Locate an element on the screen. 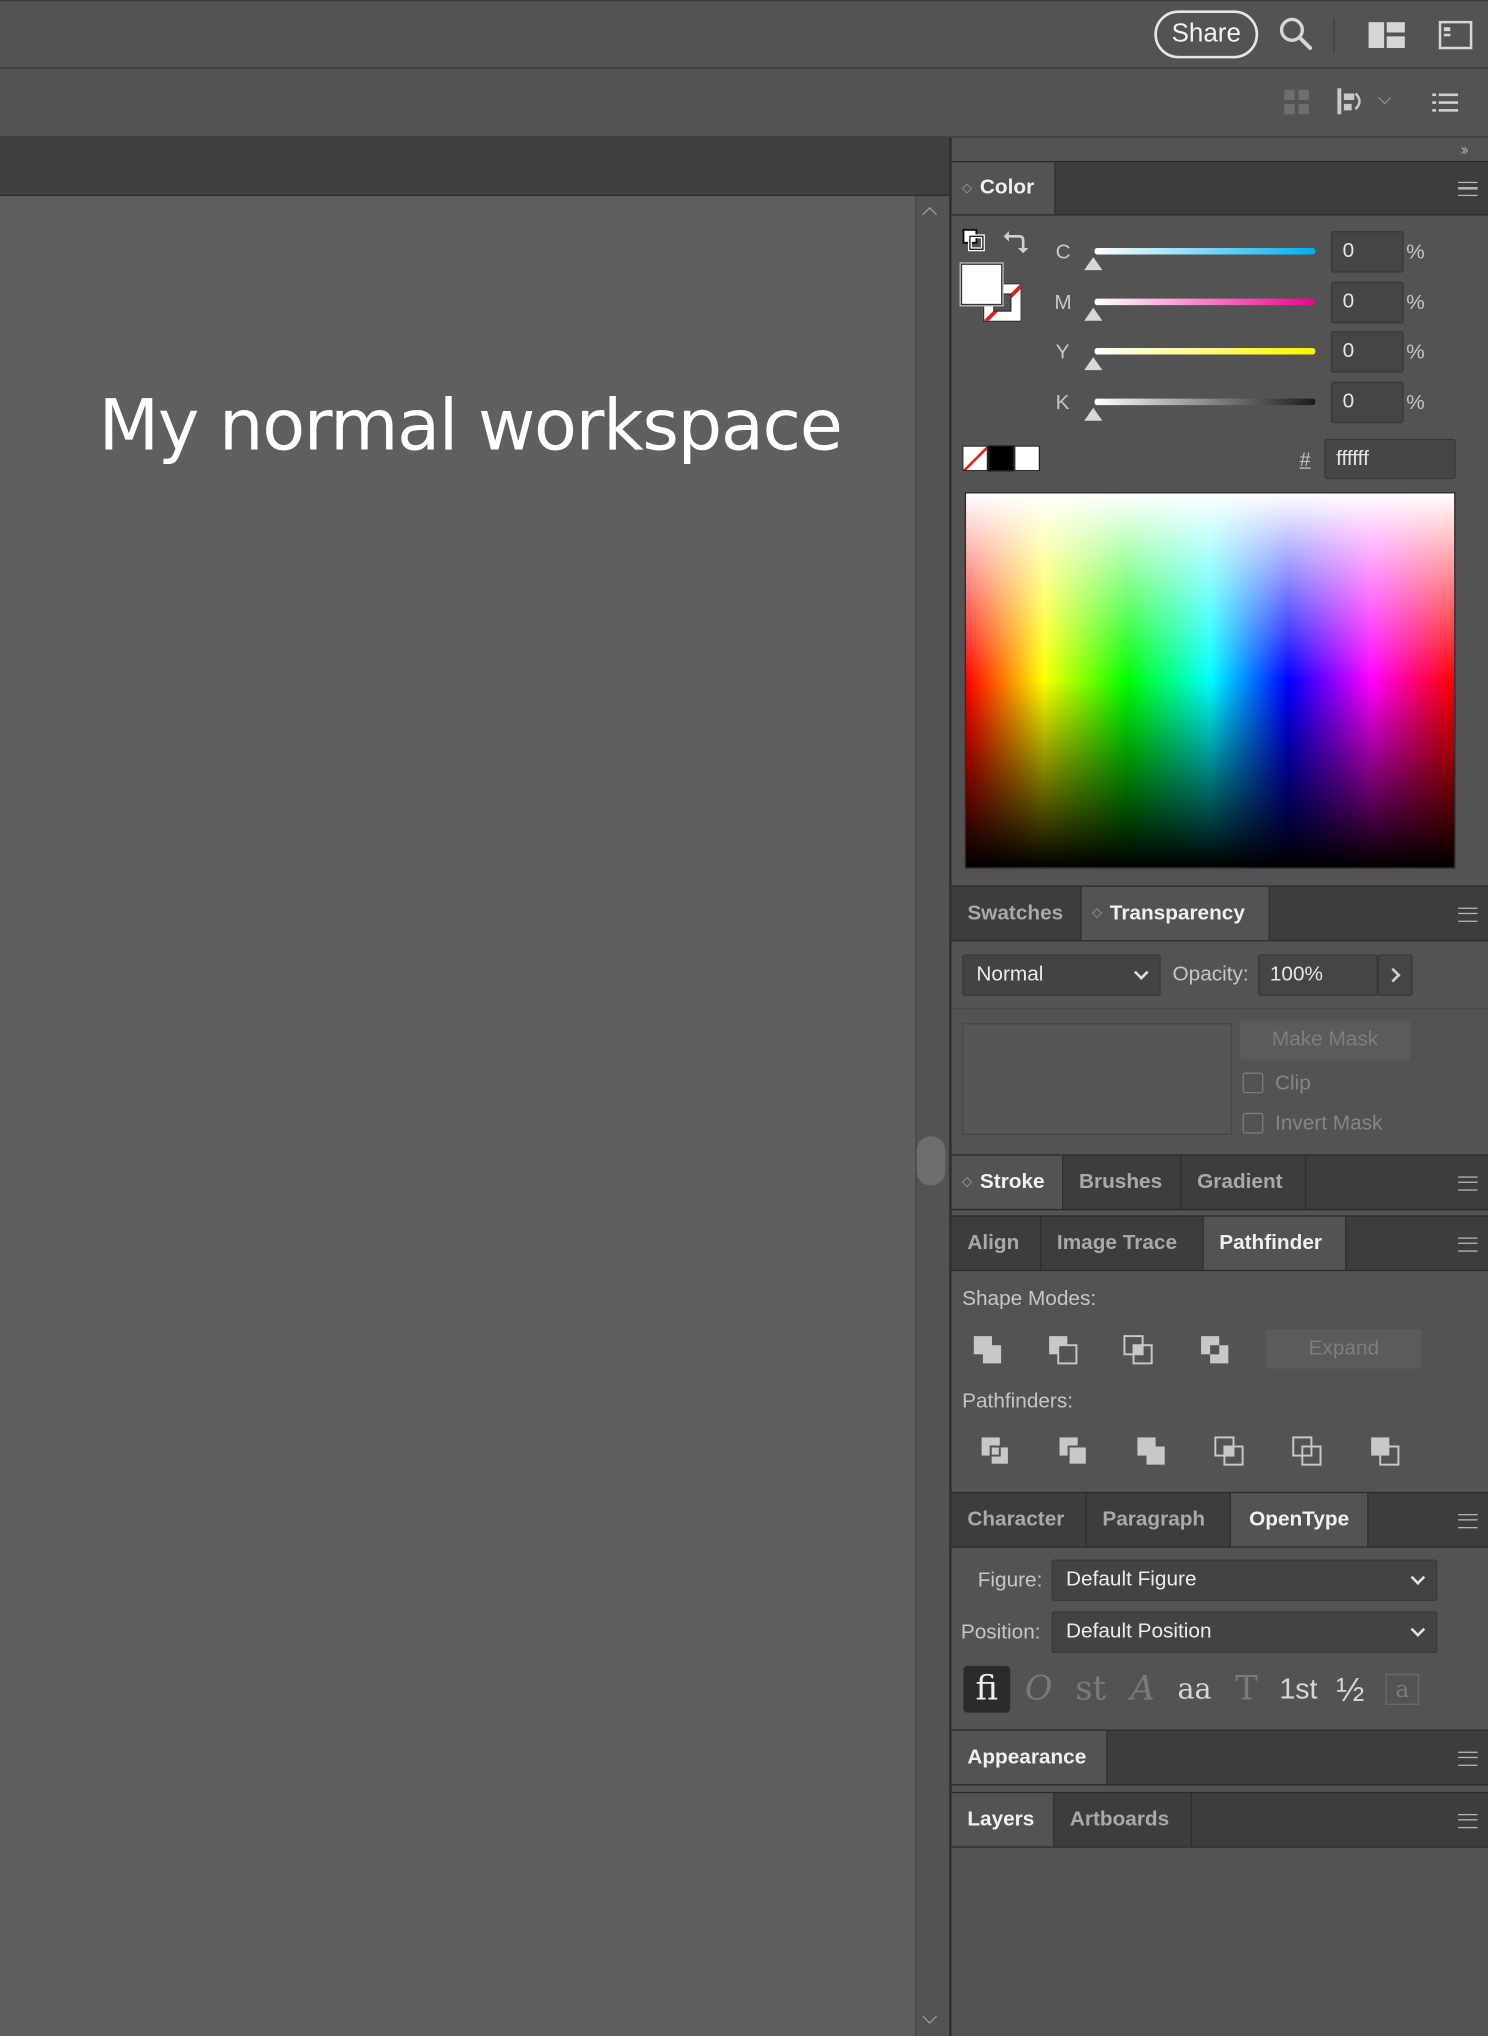 This screenshot has height=2036, width=1488. channel-m-thumb is located at coordinates (1093, 314).